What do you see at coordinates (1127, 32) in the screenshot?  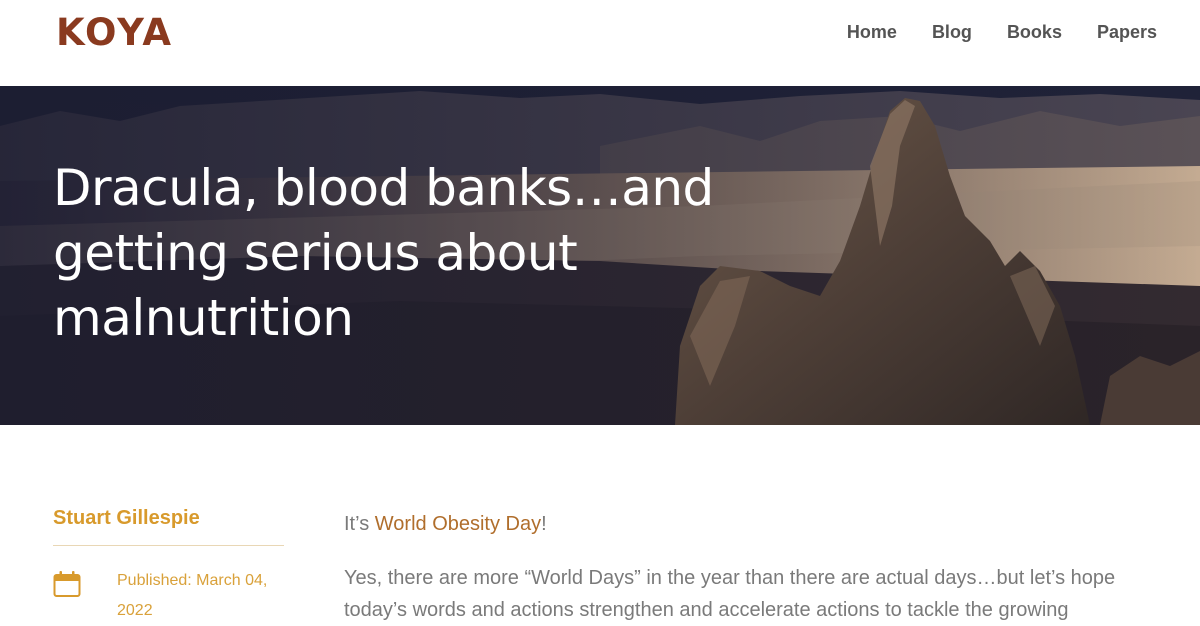 I see `nav-papers-link: Papers` at bounding box center [1127, 32].